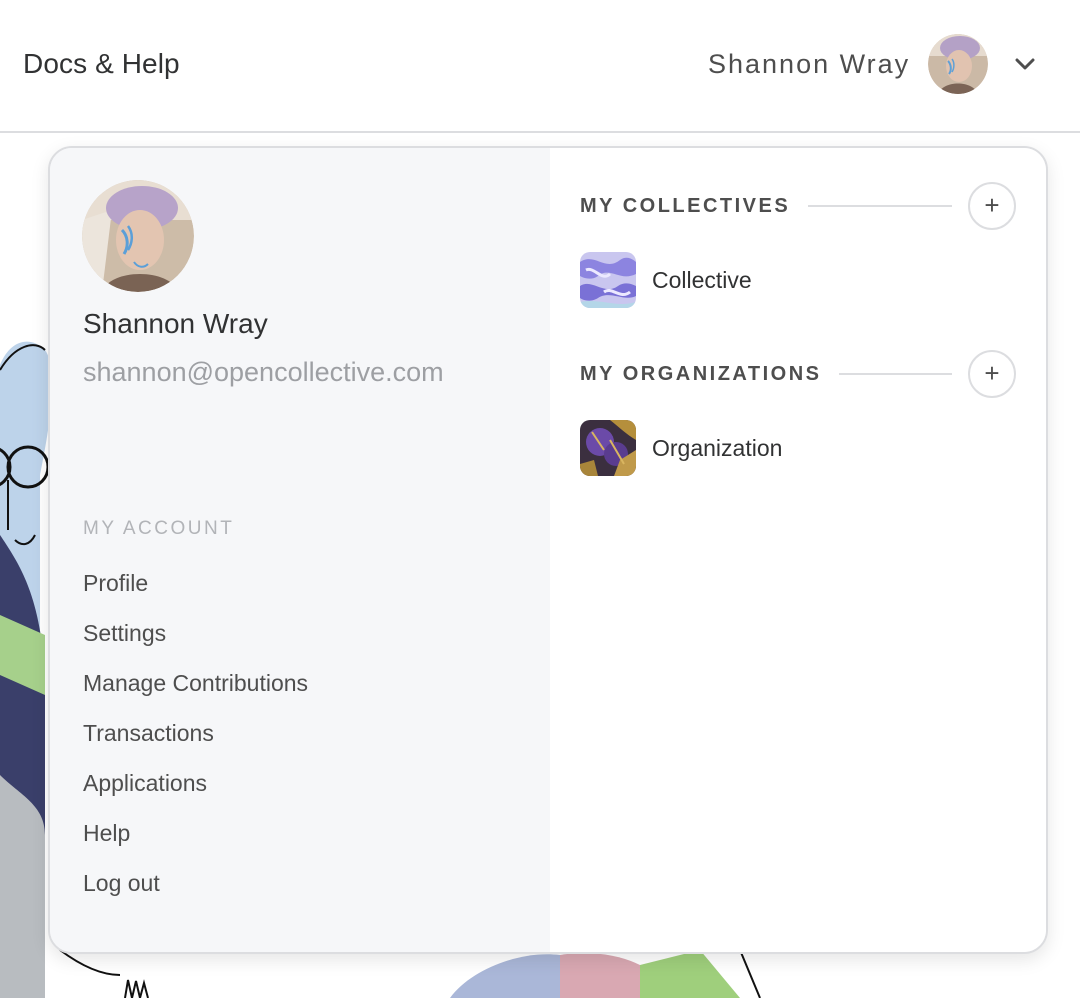  I want to click on my-collectives-heading: MY COLLECTIVES, so click(685, 205).